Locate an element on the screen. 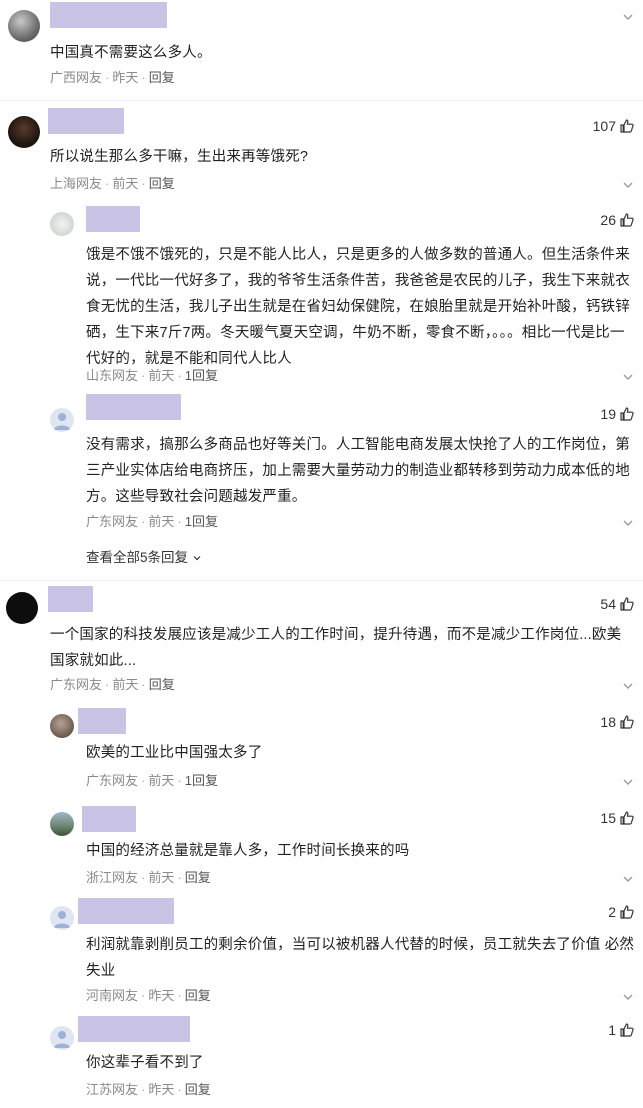 The width and height of the screenshot is (643, 1108). reply-text: 中国的经济总量就是靠人多，工作时间长换来的吗 is located at coordinates (248, 851).